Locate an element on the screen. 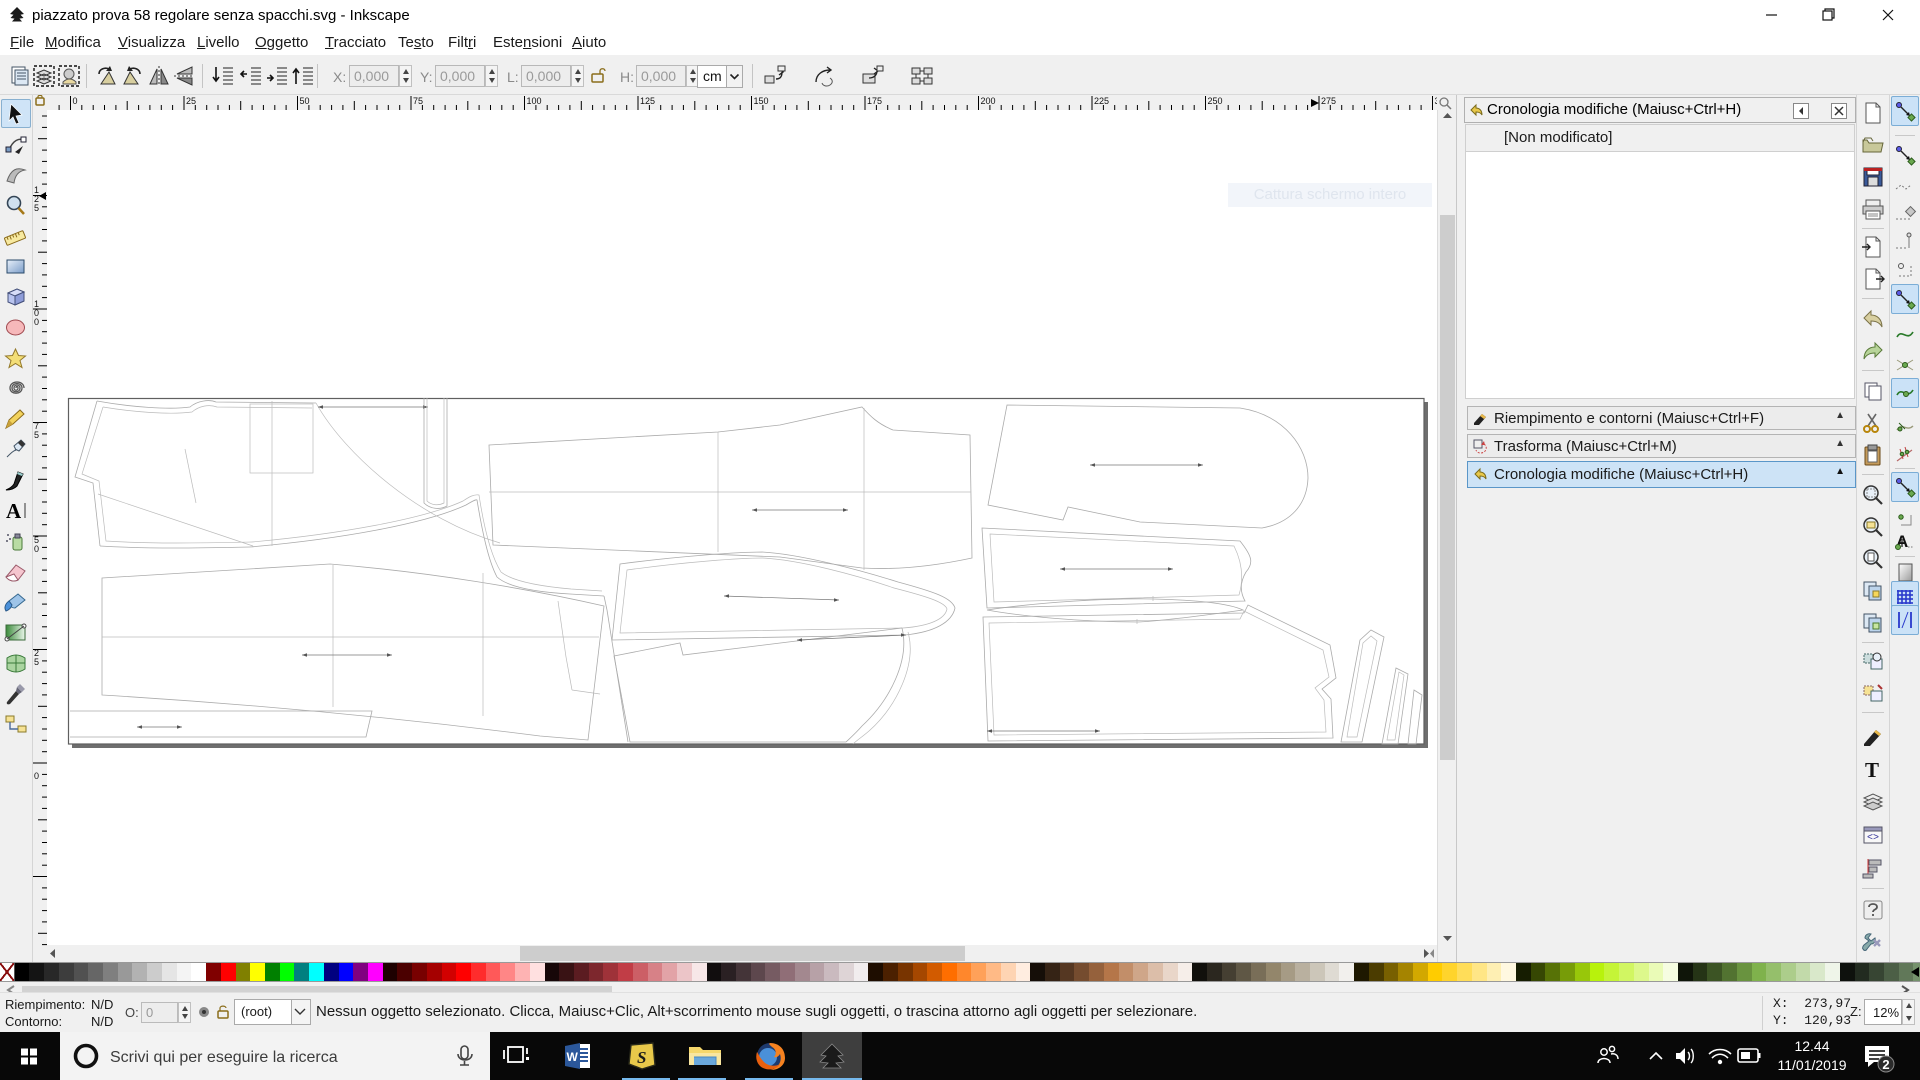  svg-text: 100 is located at coordinates (534, 101).